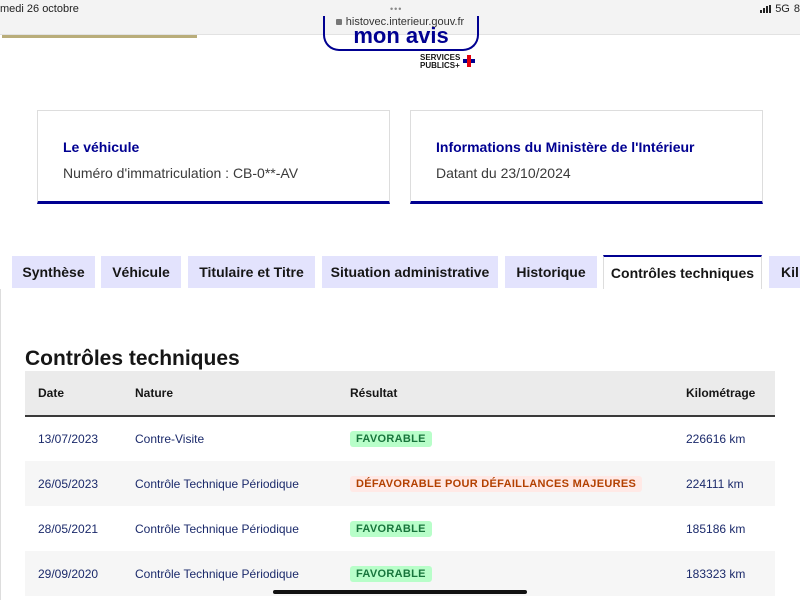 The width and height of the screenshot is (800, 600). Describe the element at coordinates (396, 9) in the screenshot. I see `more-dots-icon: •••` at that location.